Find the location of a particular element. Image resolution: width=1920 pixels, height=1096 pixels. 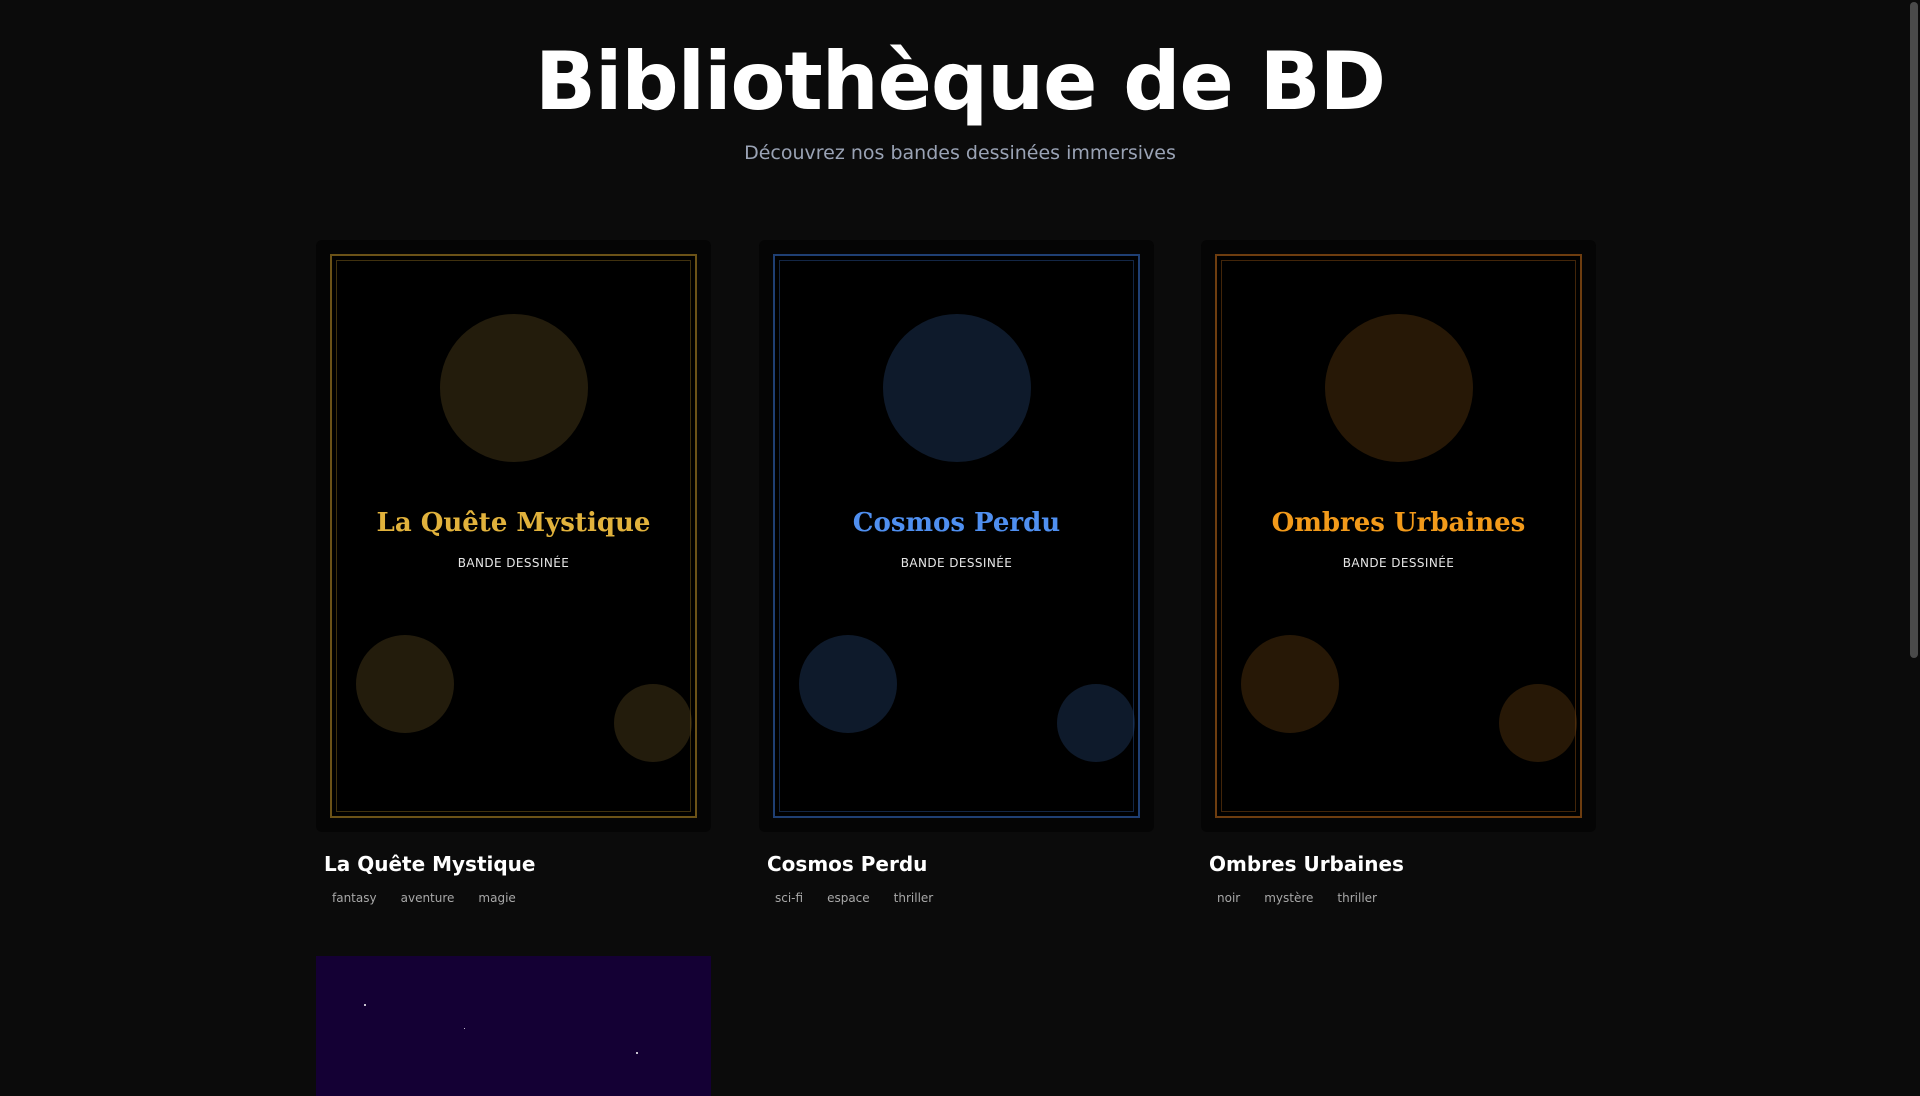

scrollbar-thumb is located at coordinates (1914, 330).